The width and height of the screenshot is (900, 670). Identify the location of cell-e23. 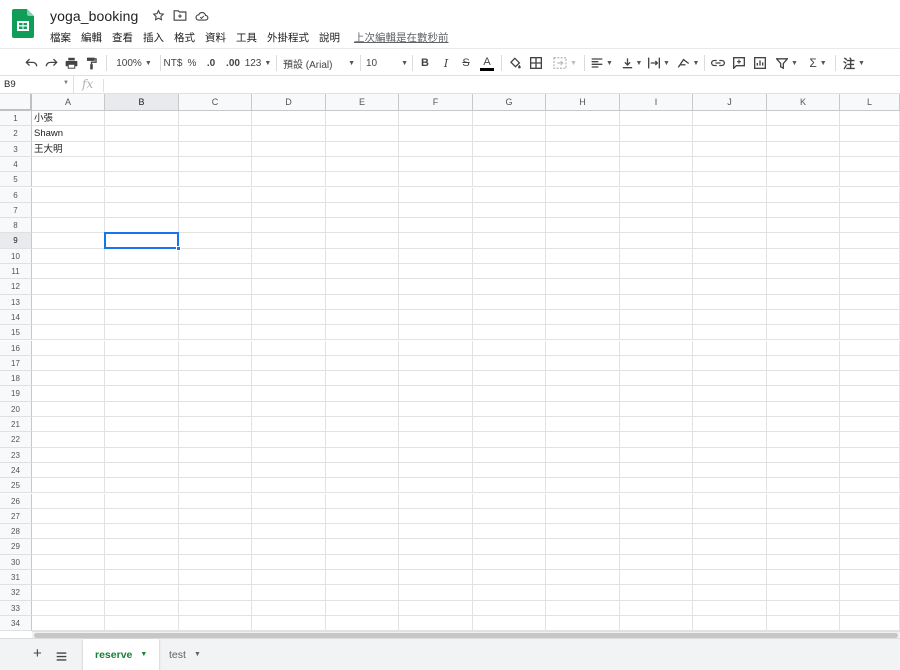
(362, 455).